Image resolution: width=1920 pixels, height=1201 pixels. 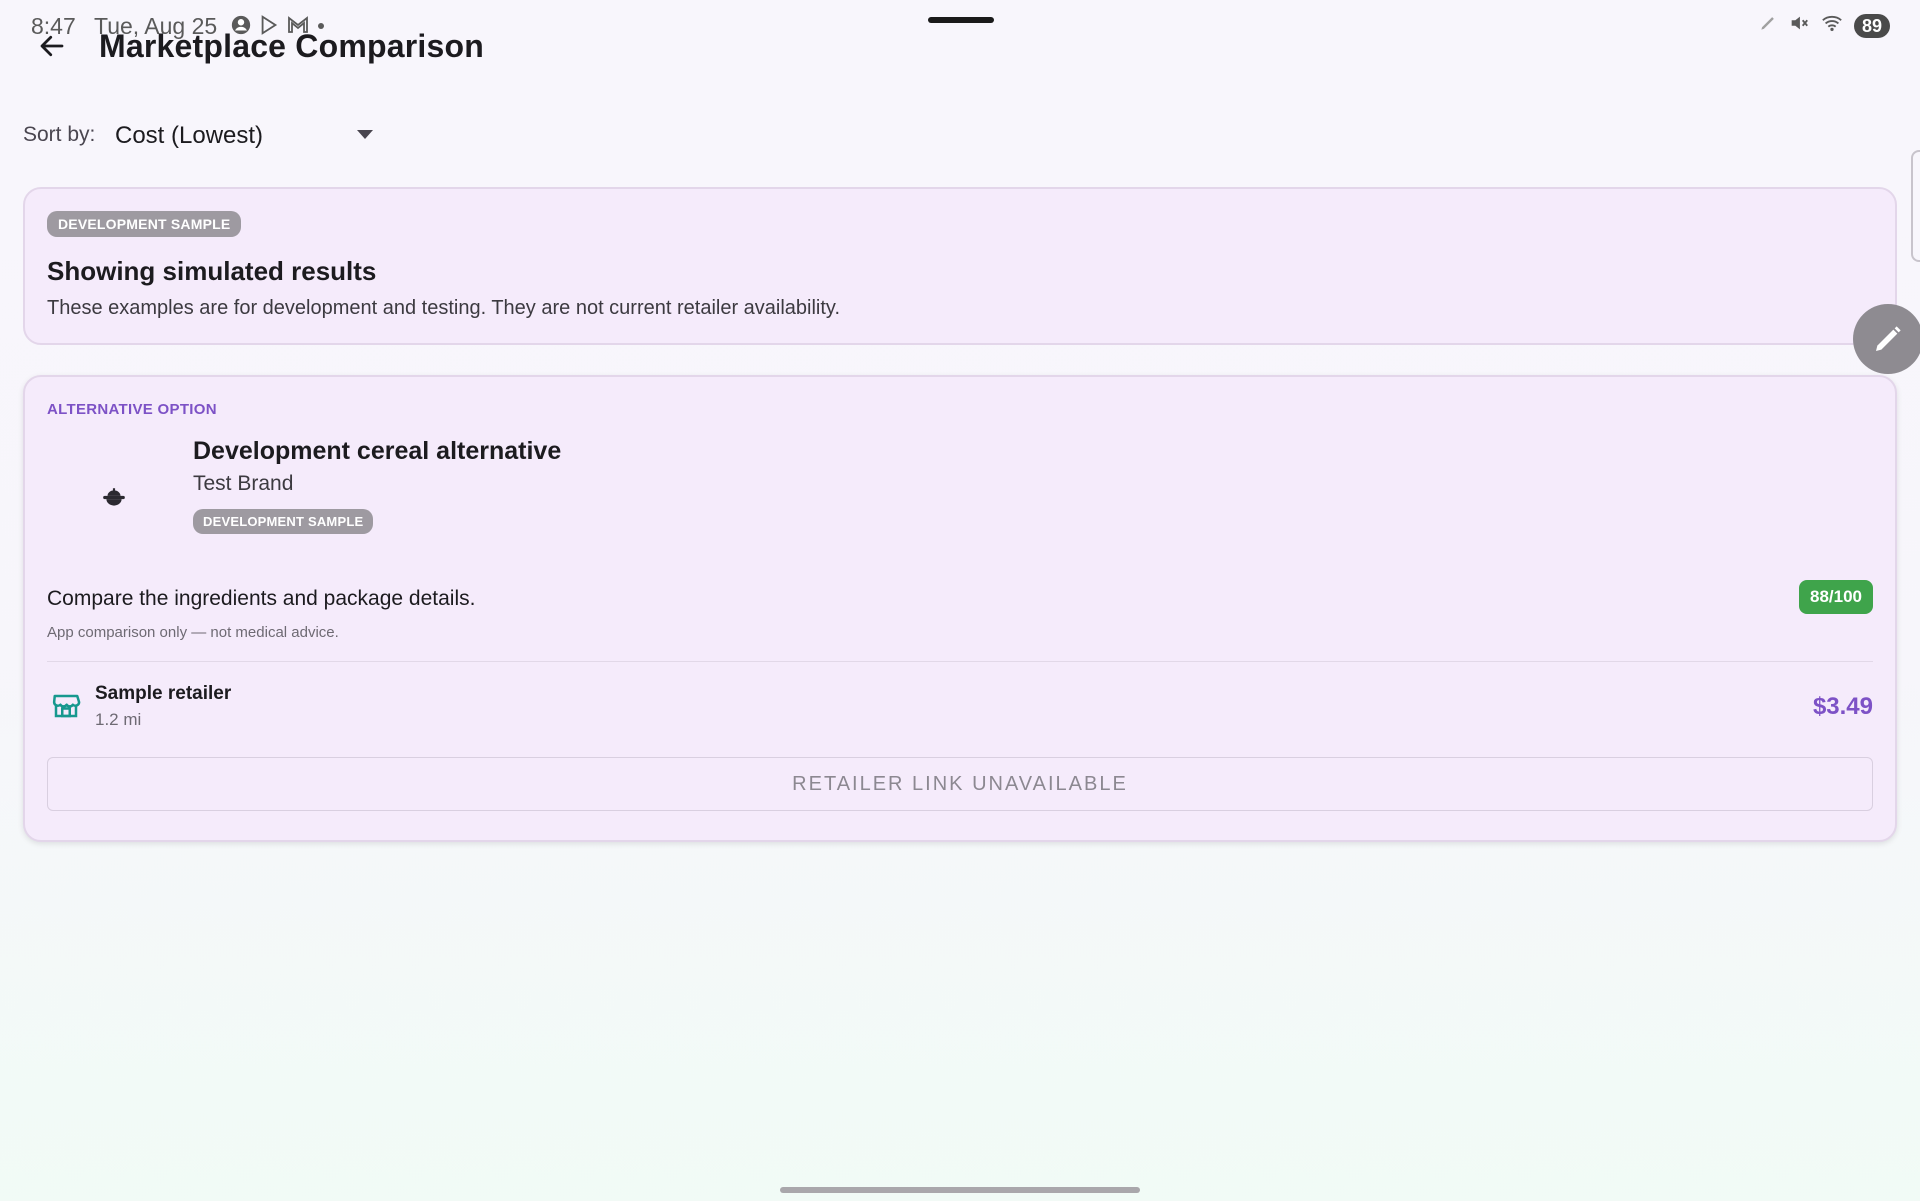 What do you see at coordinates (960, 661) in the screenshot?
I see `divider` at bounding box center [960, 661].